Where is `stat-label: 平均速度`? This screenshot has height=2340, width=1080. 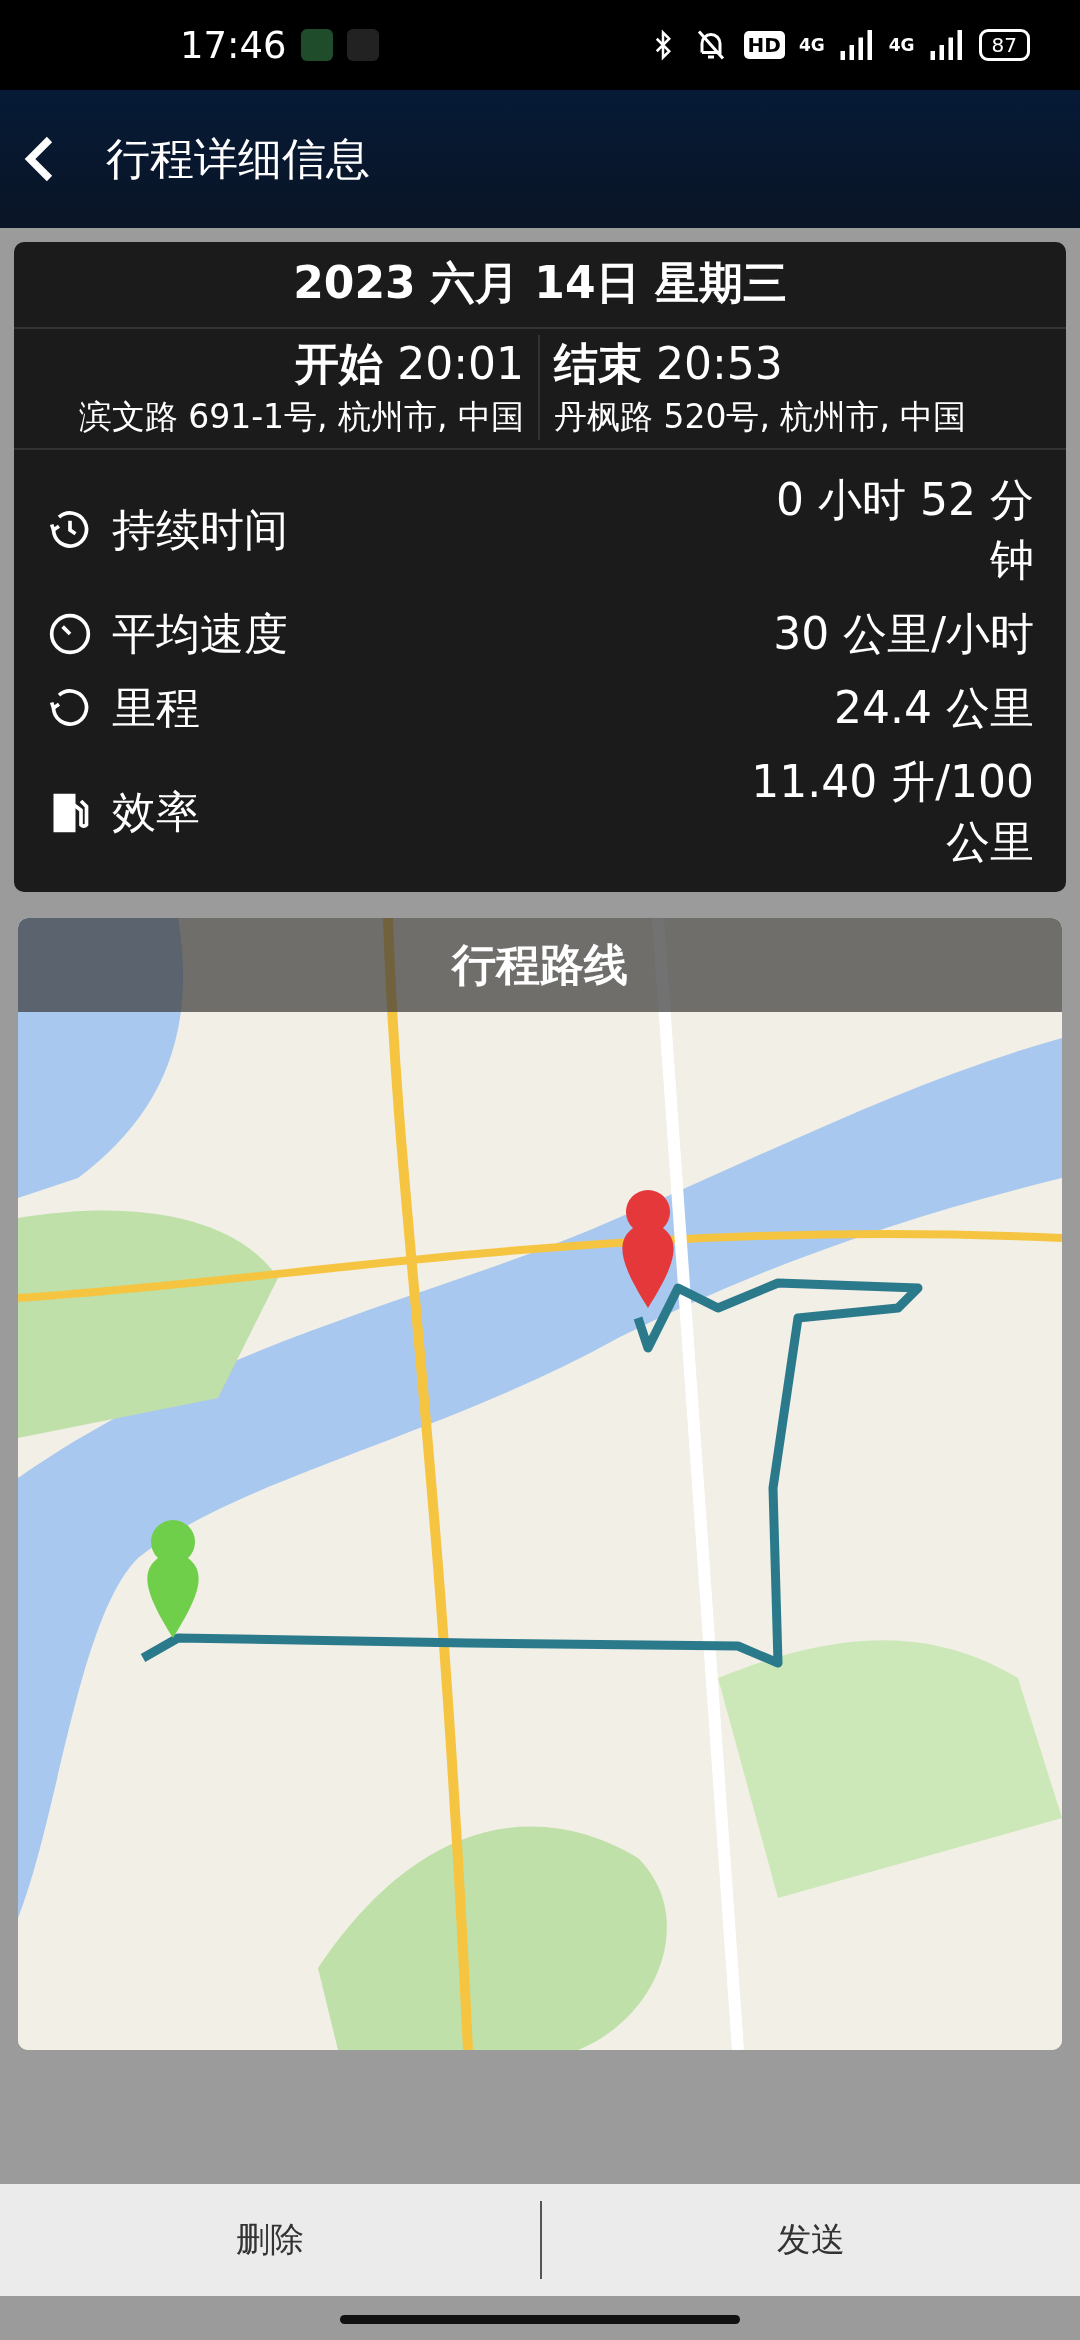
stat-label: 平均速度 is located at coordinates (200, 633).